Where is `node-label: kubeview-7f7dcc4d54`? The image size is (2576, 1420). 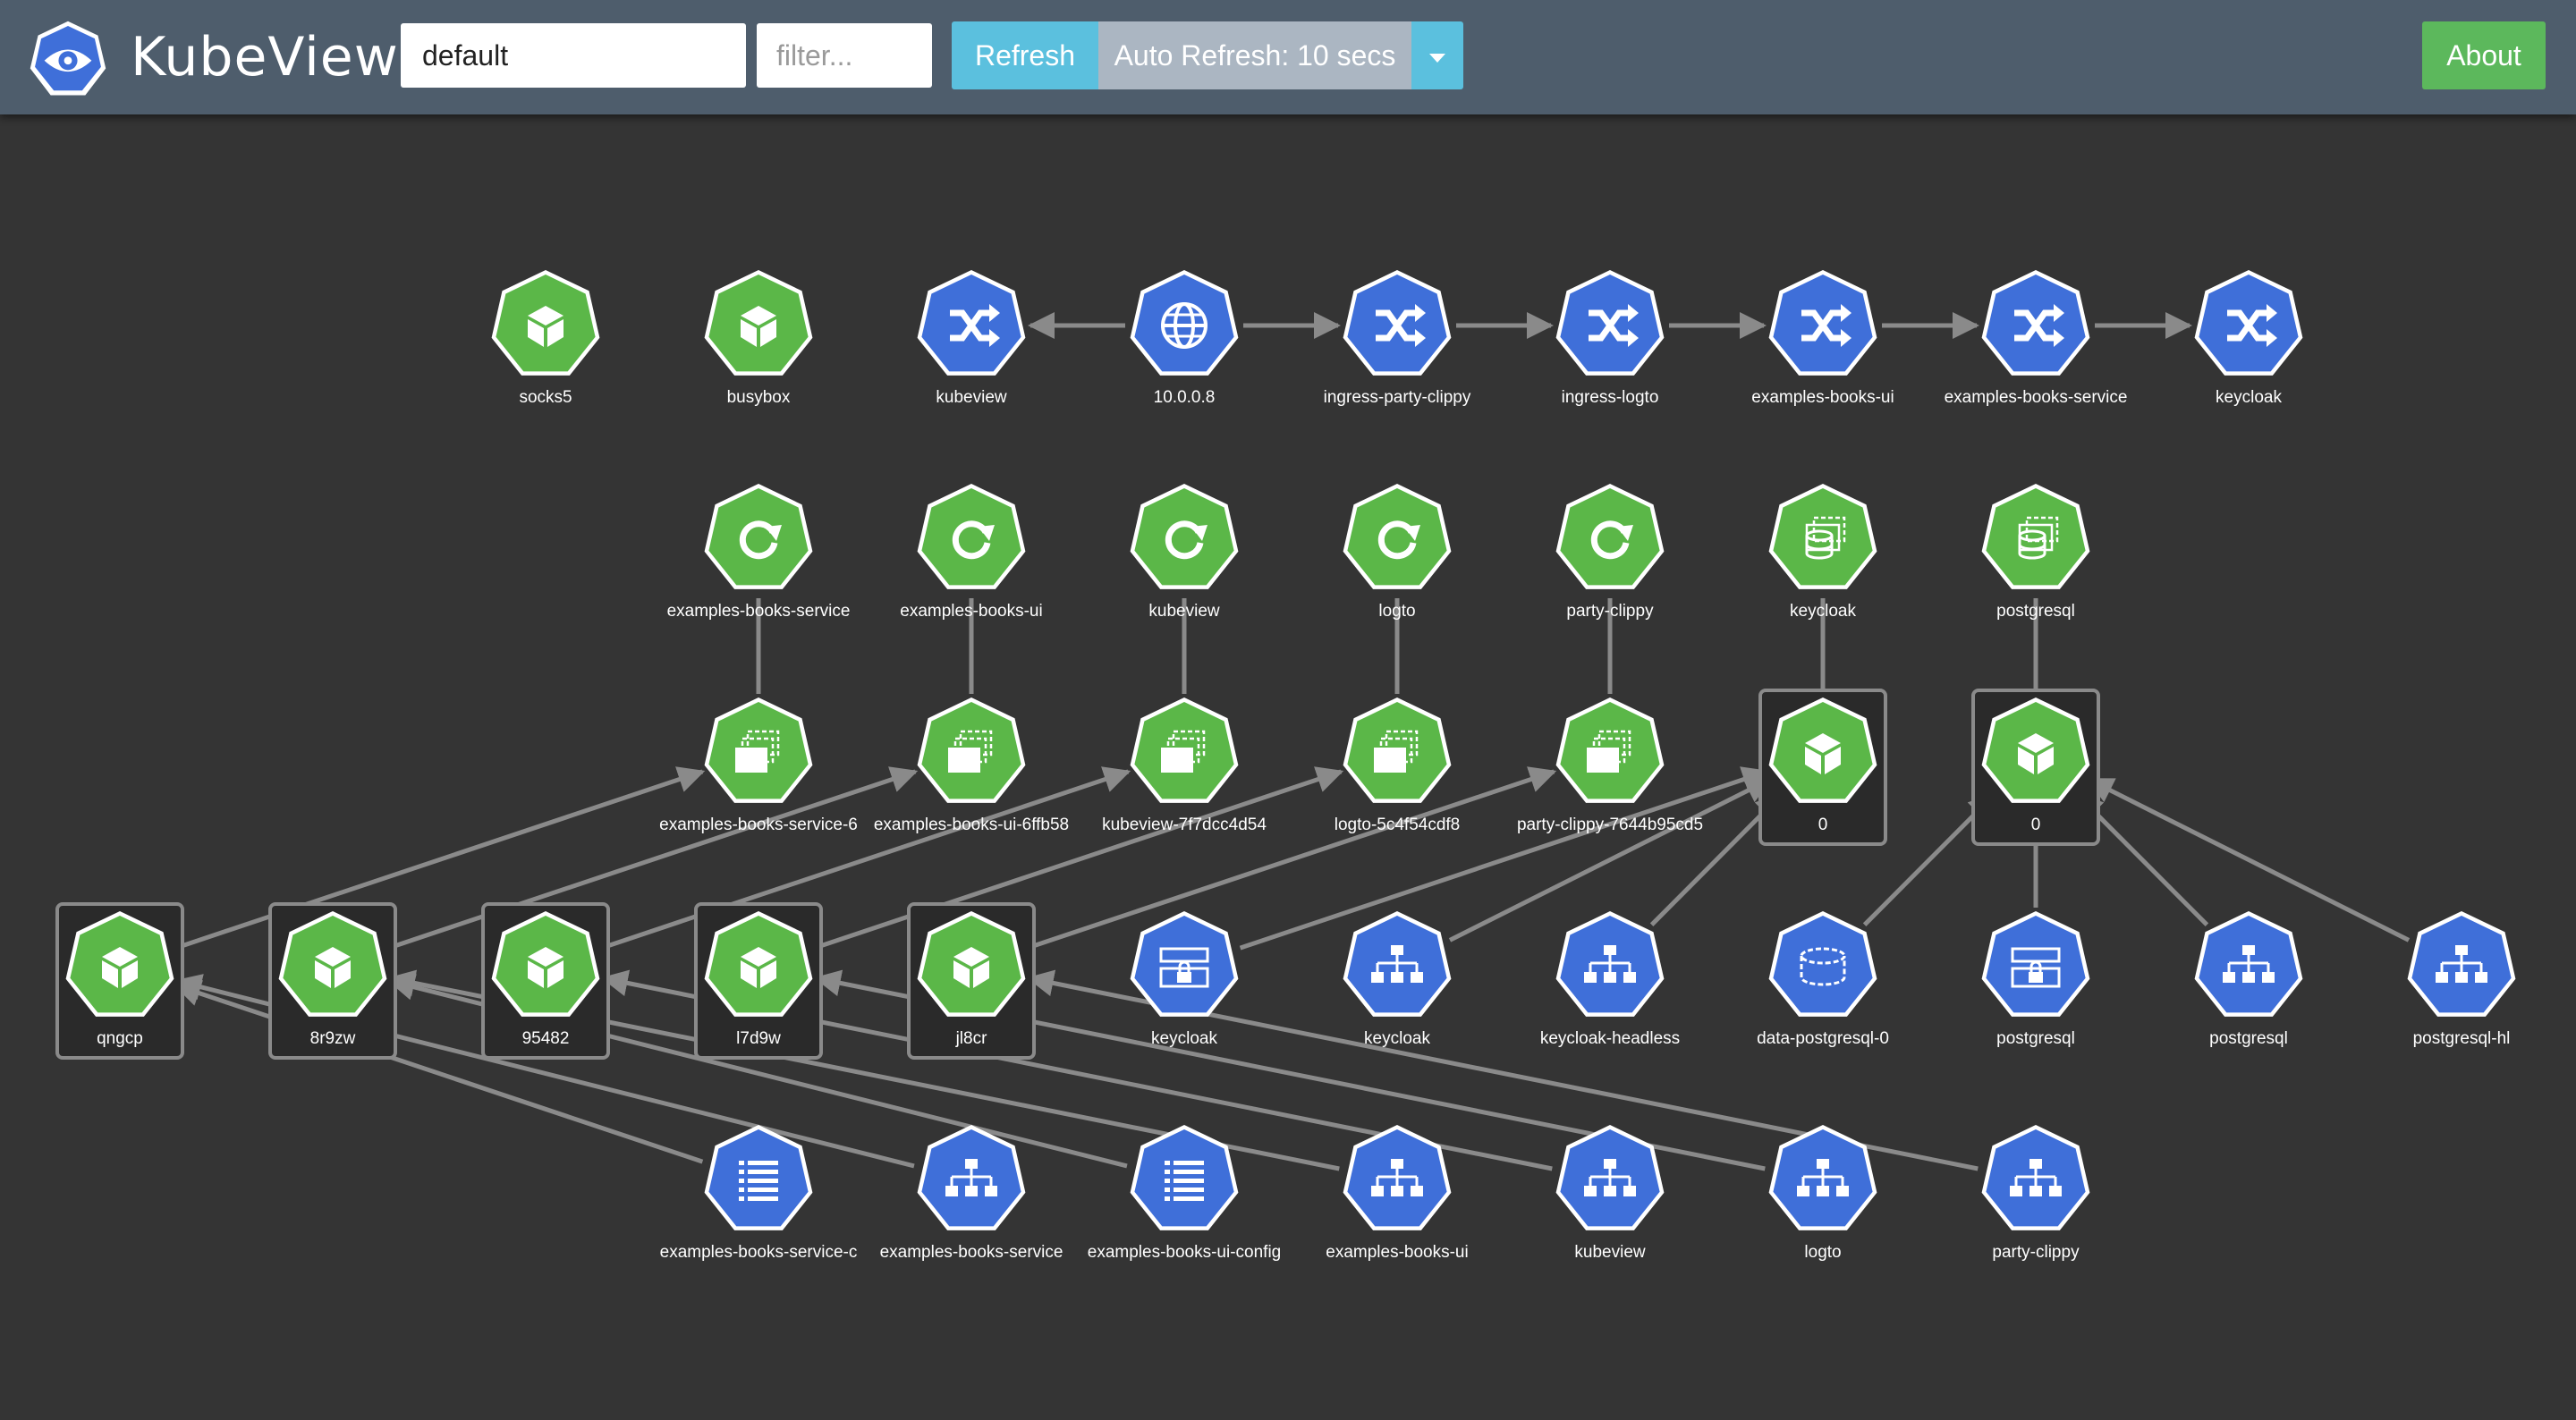
node-label: kubeview-7f7dcc4d54 is located at coordinates (1184, 825).